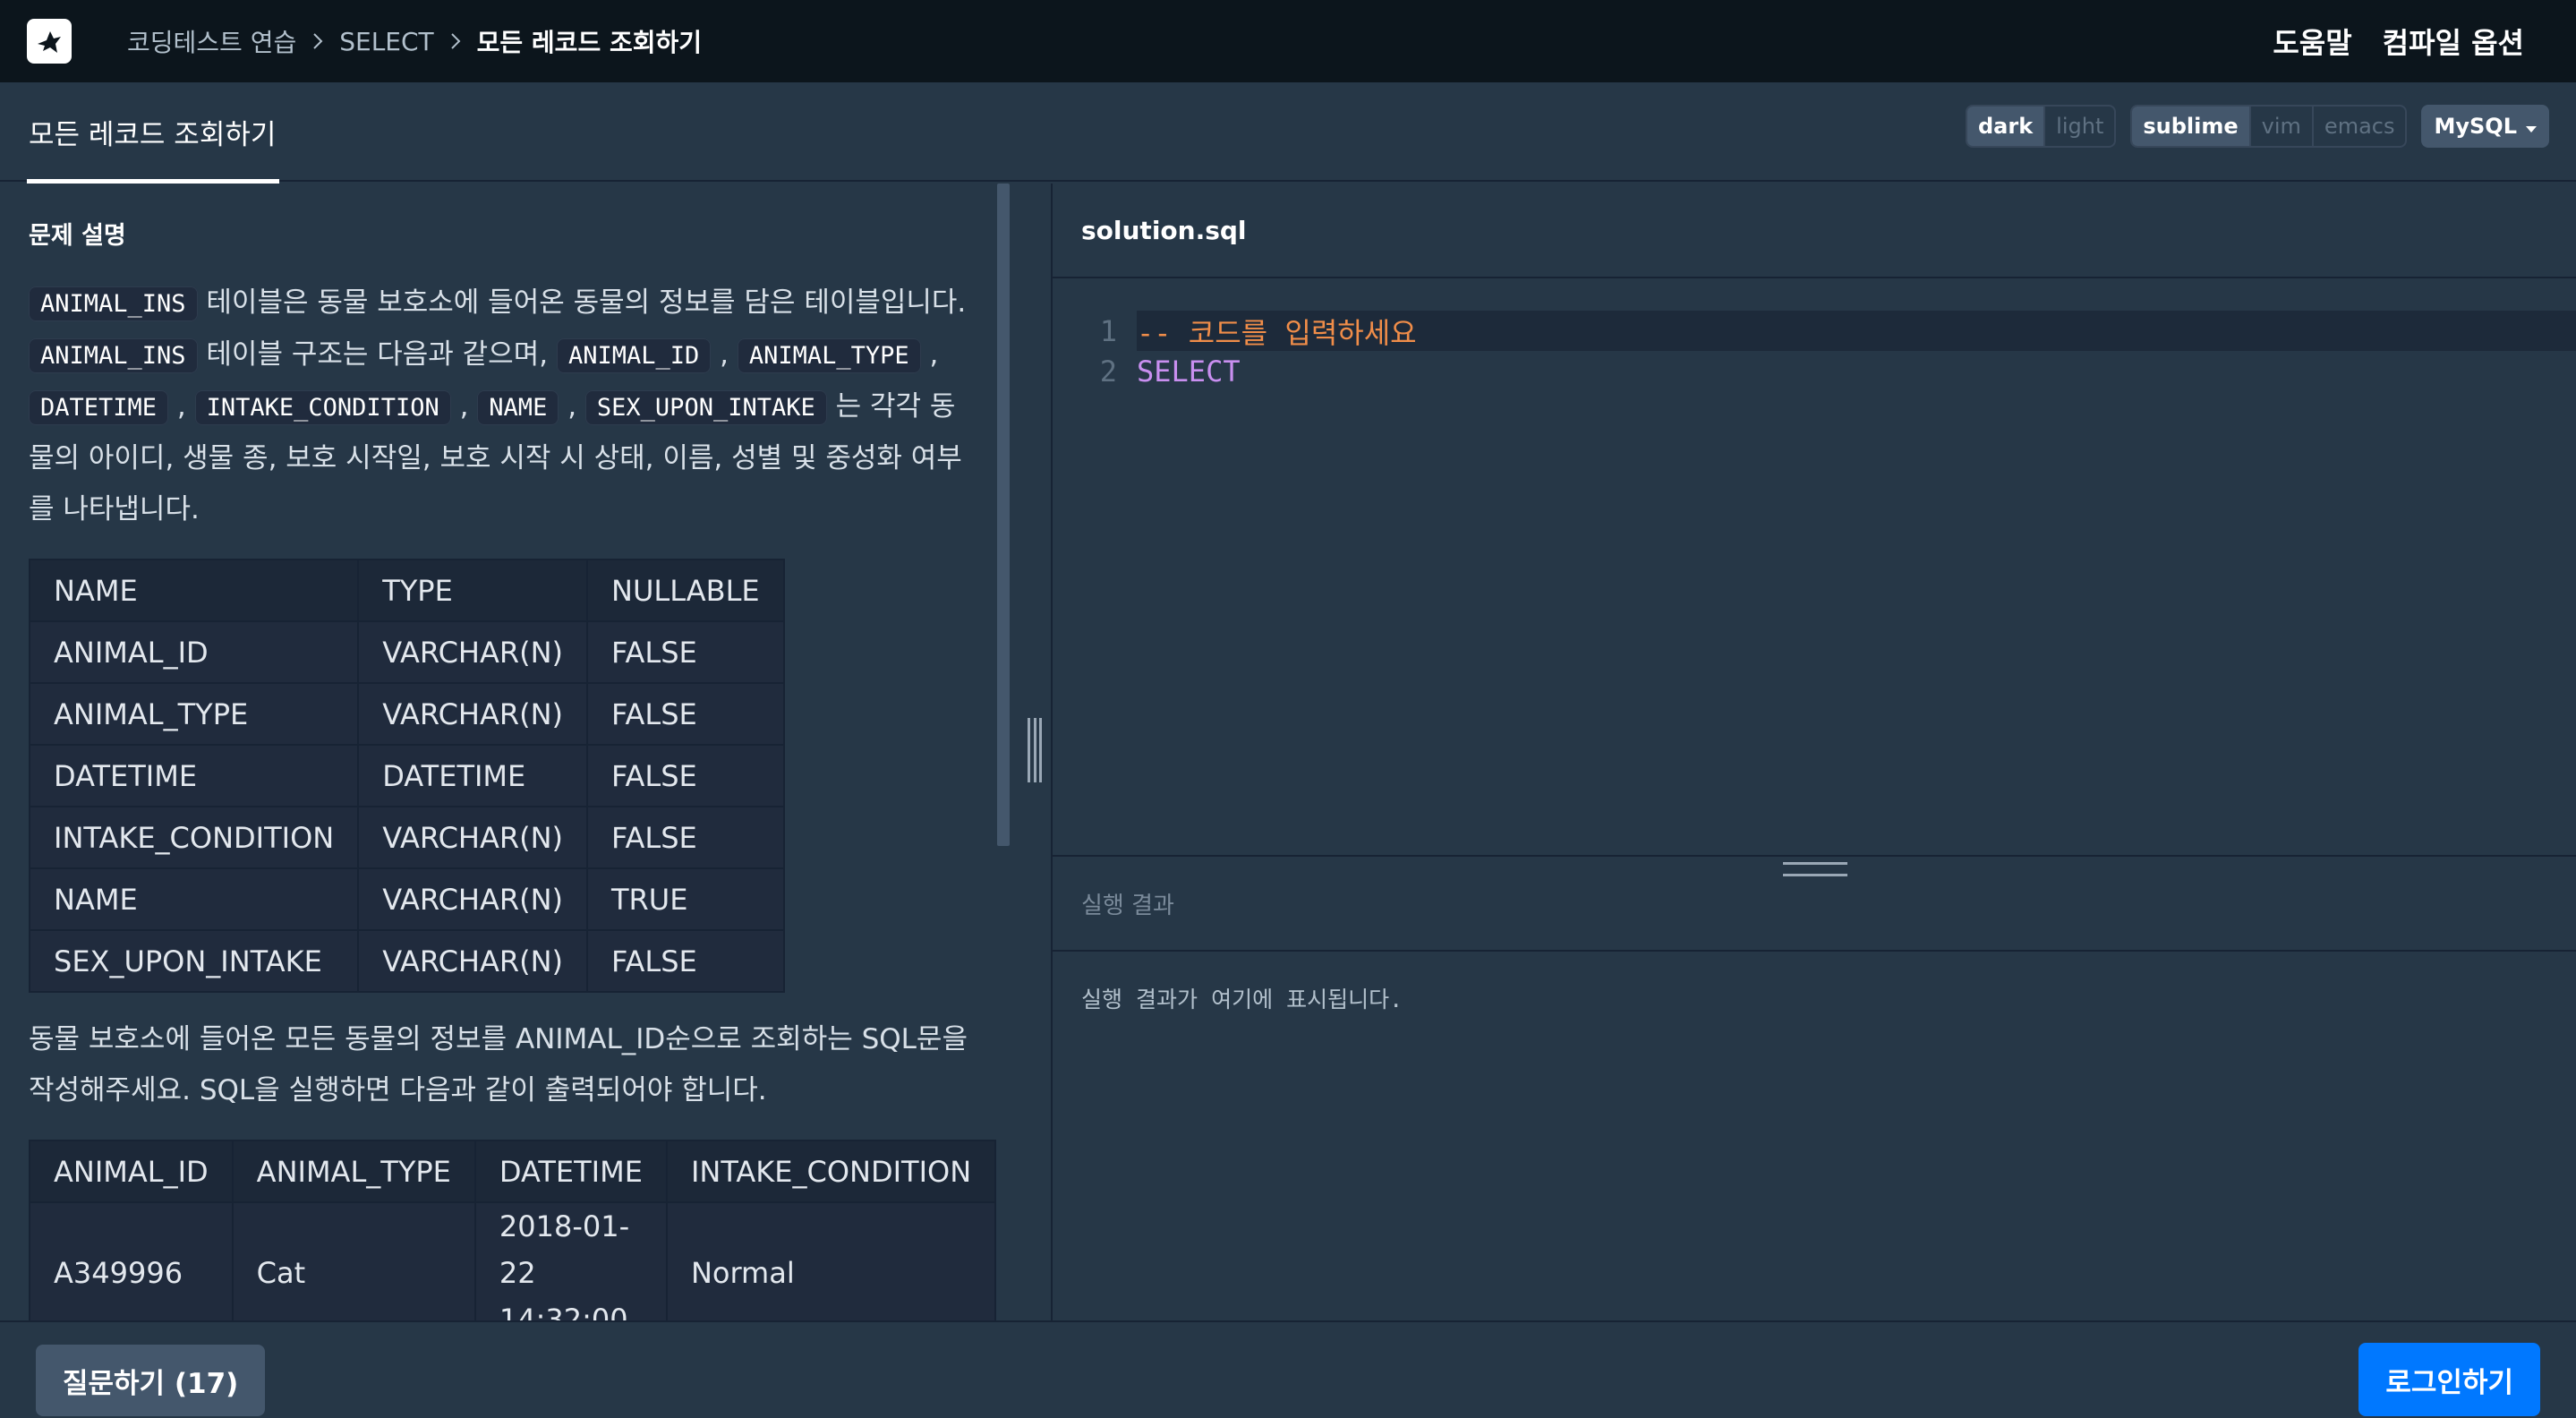 The image size is (2576, 1418). I want to click on table-cell: SEX_UPON_INTAKE, so click(194, 961).